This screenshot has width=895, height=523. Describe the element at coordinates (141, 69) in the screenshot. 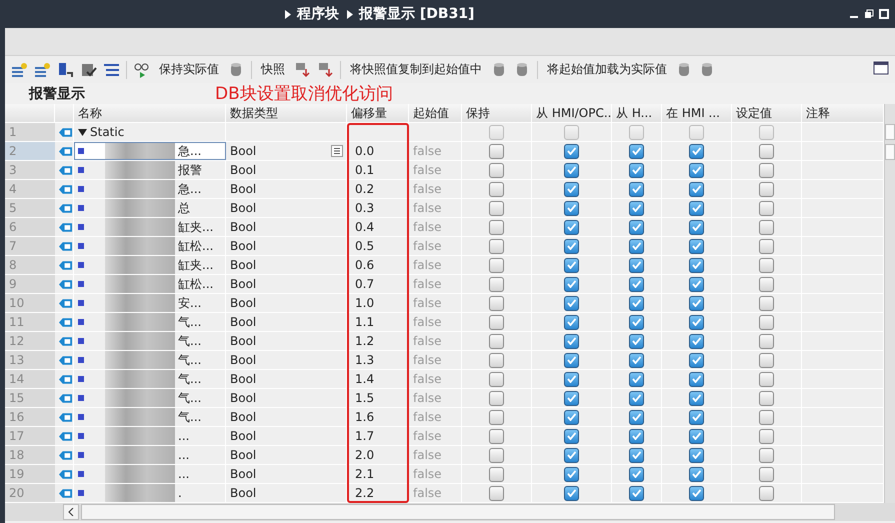

I see `glasses-icon` at that location.